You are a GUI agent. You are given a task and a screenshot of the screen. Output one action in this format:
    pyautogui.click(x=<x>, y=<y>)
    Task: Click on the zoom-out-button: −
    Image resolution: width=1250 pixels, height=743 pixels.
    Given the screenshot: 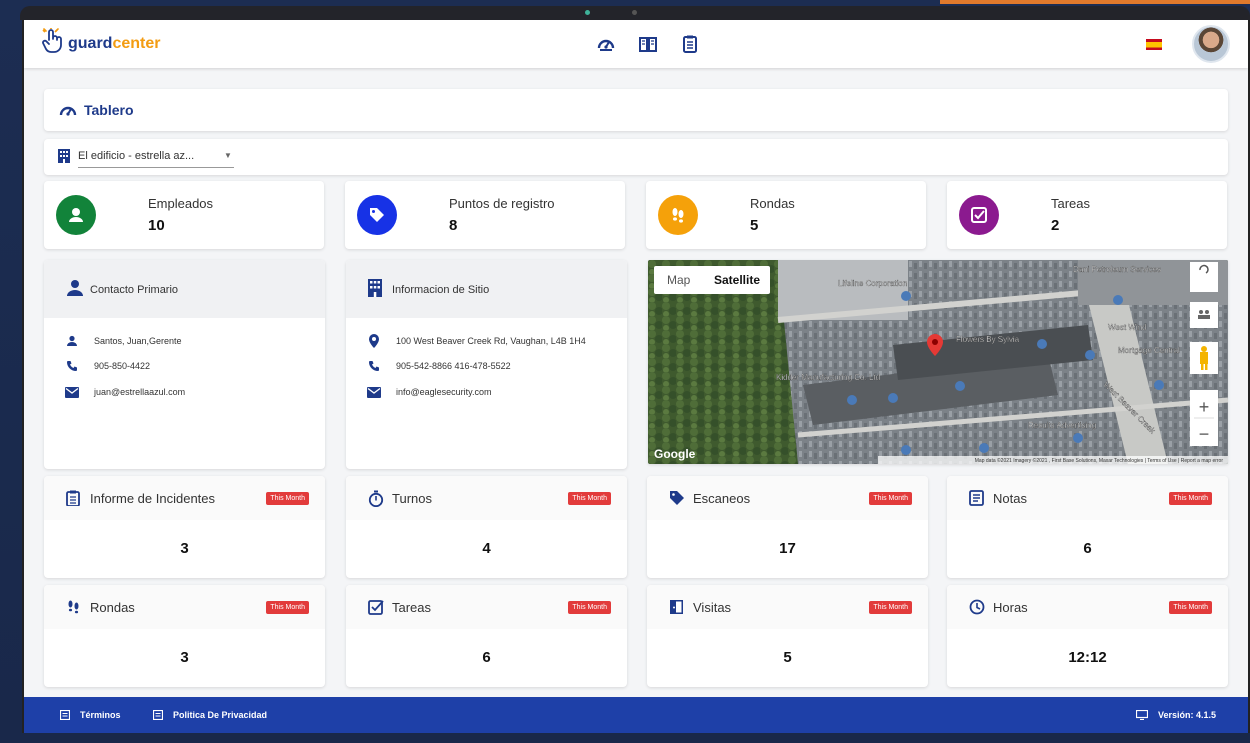 What is the action you would take?
    pyautogui.click(x=1204, y=434)
    